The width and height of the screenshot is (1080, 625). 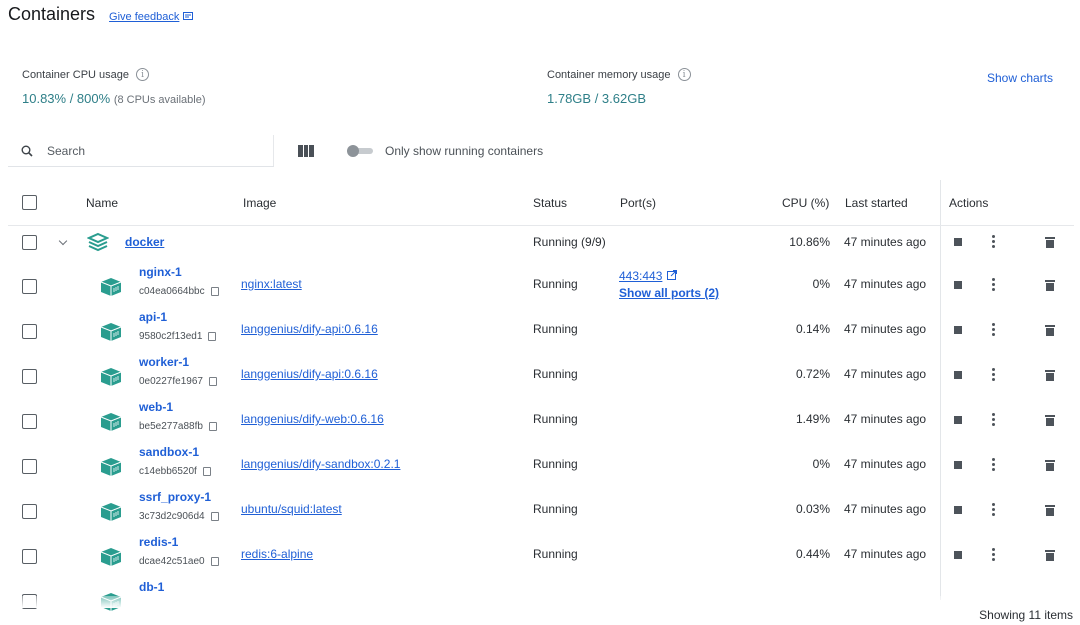 I want to click on compose-group-name: docker, so click(x=144, y=242).